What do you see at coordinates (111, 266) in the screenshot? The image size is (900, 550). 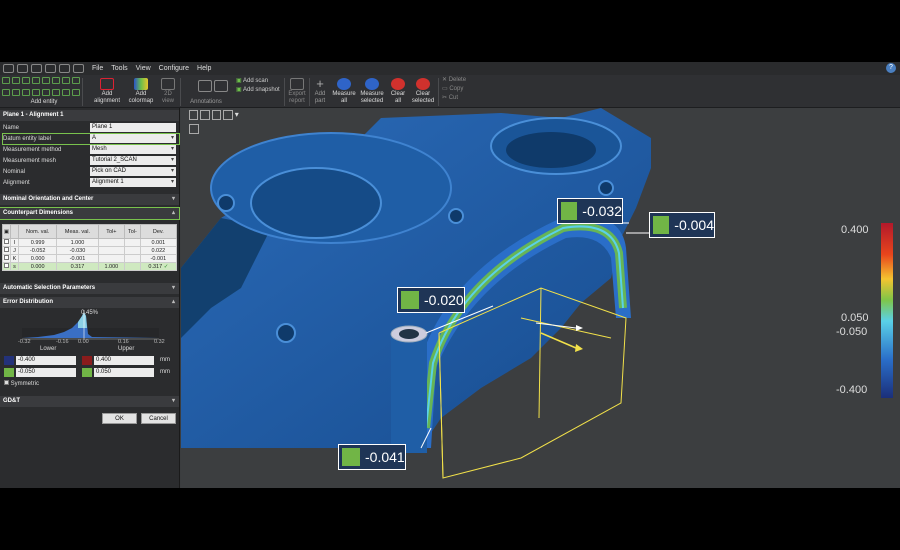 I see `cell-tolplus: 1.000` at bounding box center [111, 266].